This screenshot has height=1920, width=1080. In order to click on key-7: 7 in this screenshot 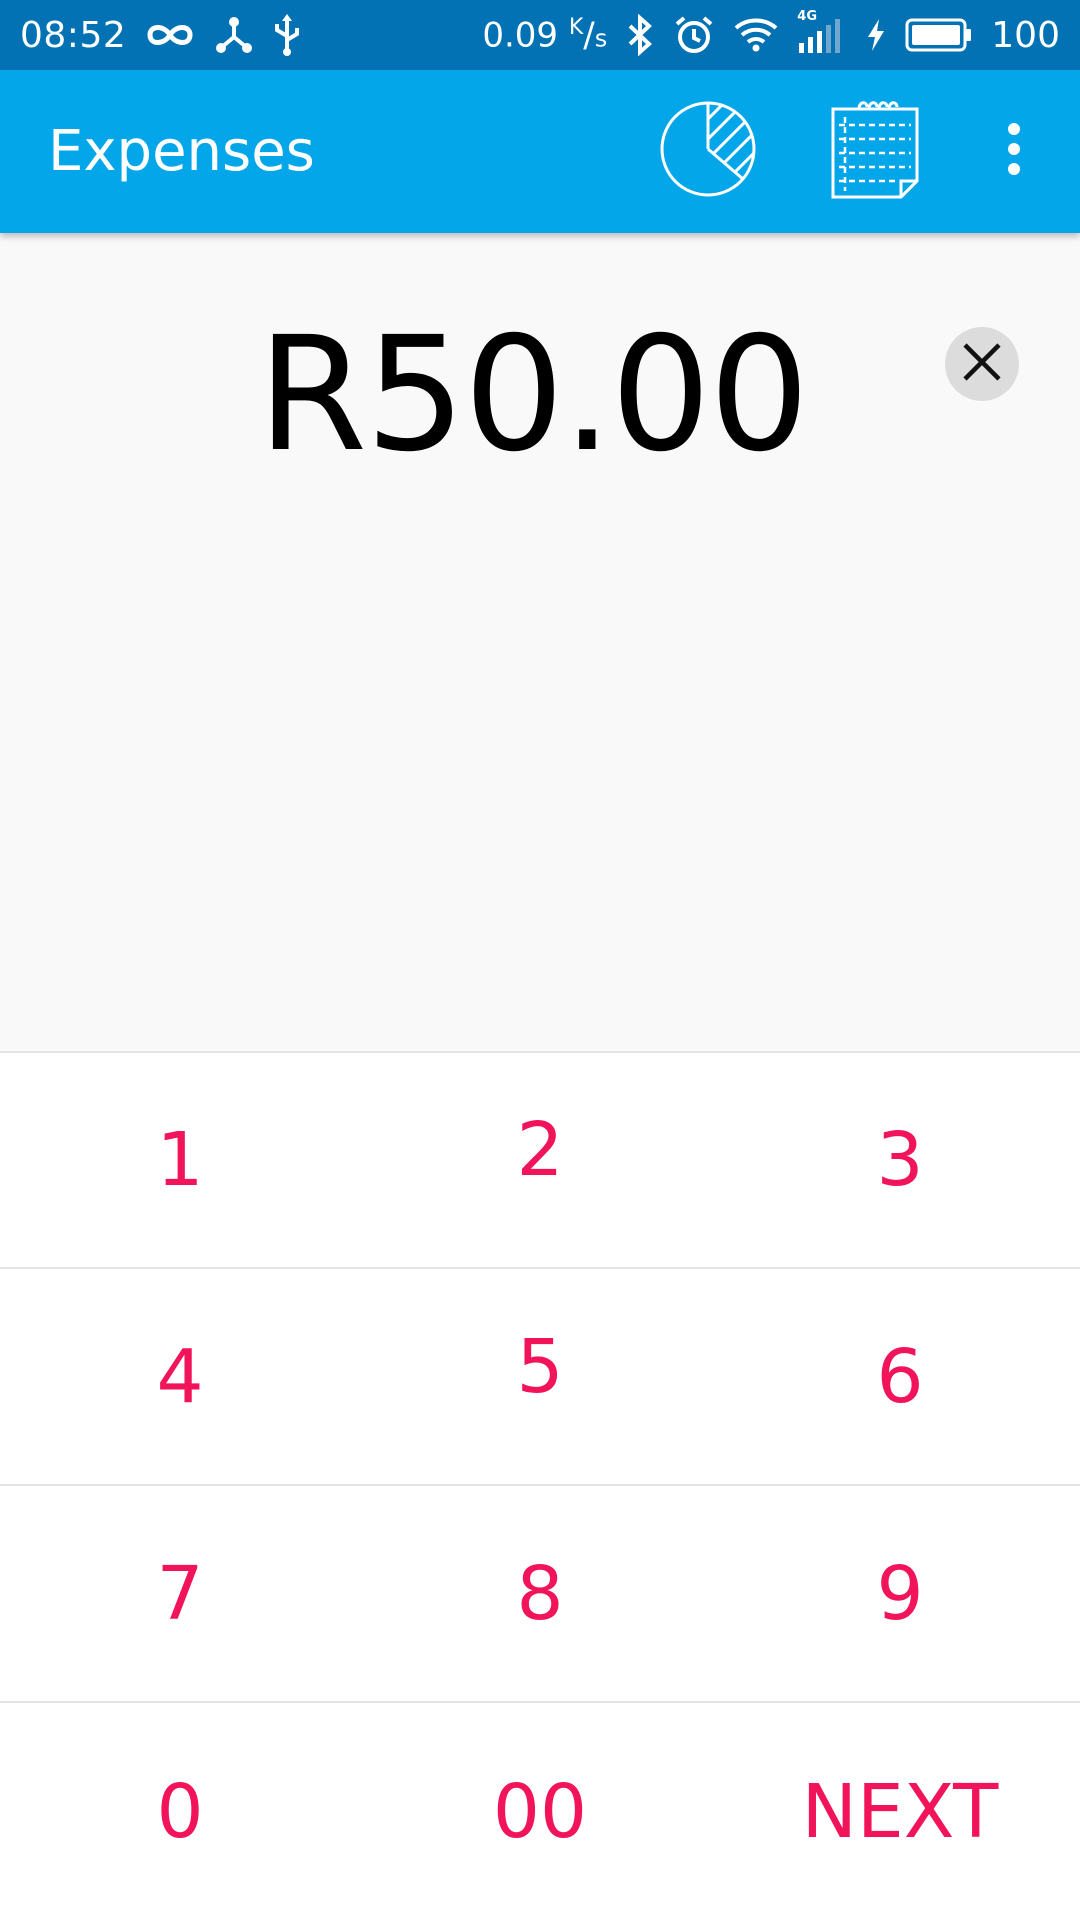, I will do `click(180, 1594)`.